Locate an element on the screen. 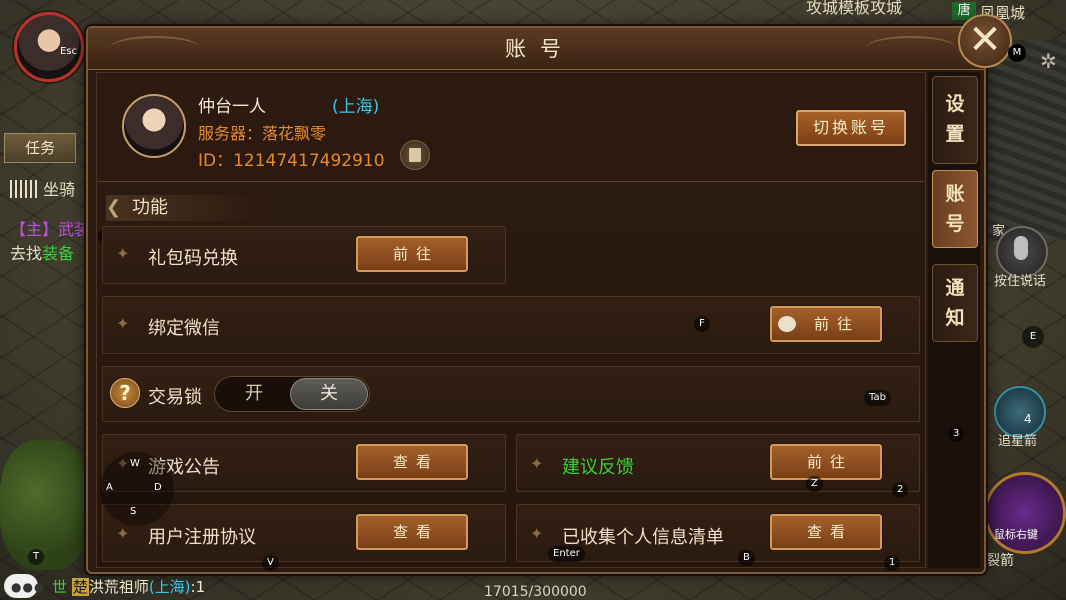 The height and width of the screenshot is (600, 1066). tab-account: 账号 is located at coordinates (955, 209).